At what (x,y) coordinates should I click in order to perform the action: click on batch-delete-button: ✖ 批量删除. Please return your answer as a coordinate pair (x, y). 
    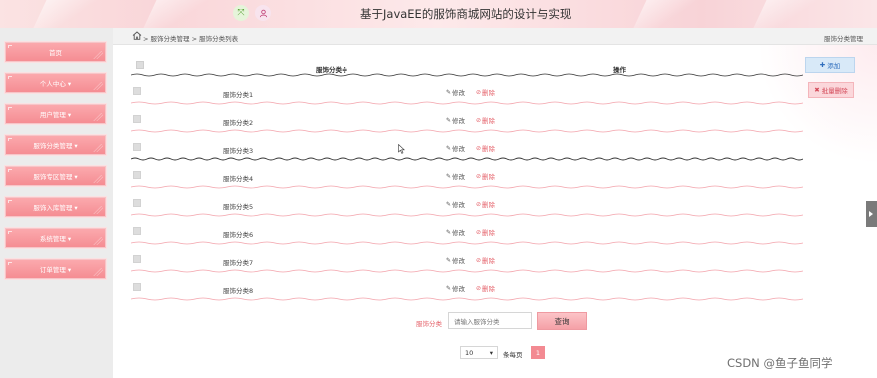
    Looking at the image, I should click on (831, 90).